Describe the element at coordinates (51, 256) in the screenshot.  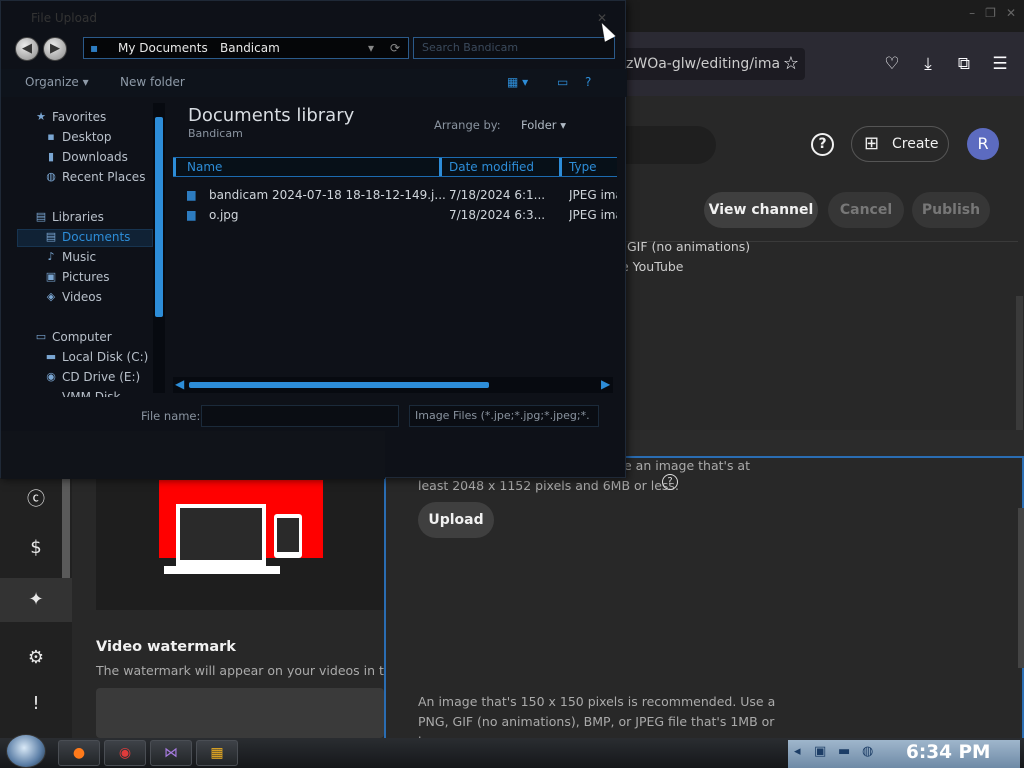
I see `music-icon: ♪` at that location.